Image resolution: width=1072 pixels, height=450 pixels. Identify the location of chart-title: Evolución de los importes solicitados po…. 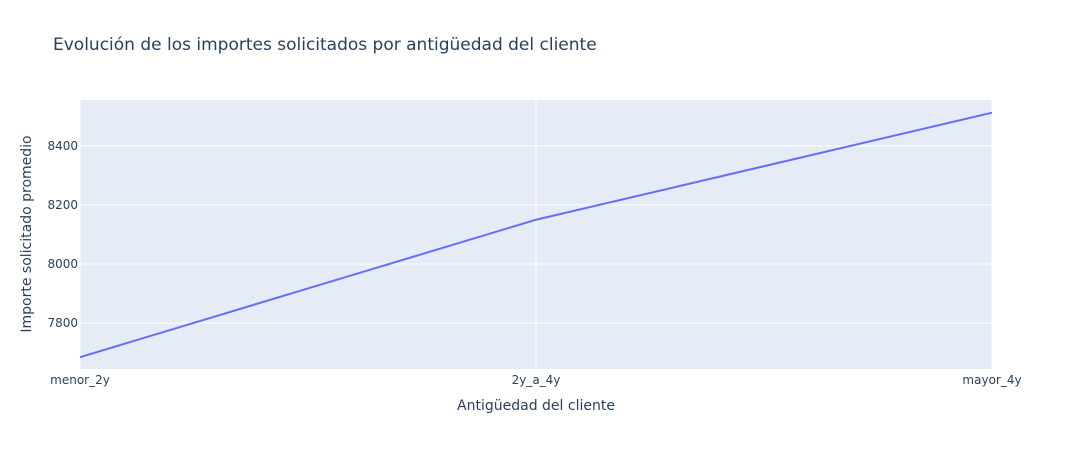
(325, 45).